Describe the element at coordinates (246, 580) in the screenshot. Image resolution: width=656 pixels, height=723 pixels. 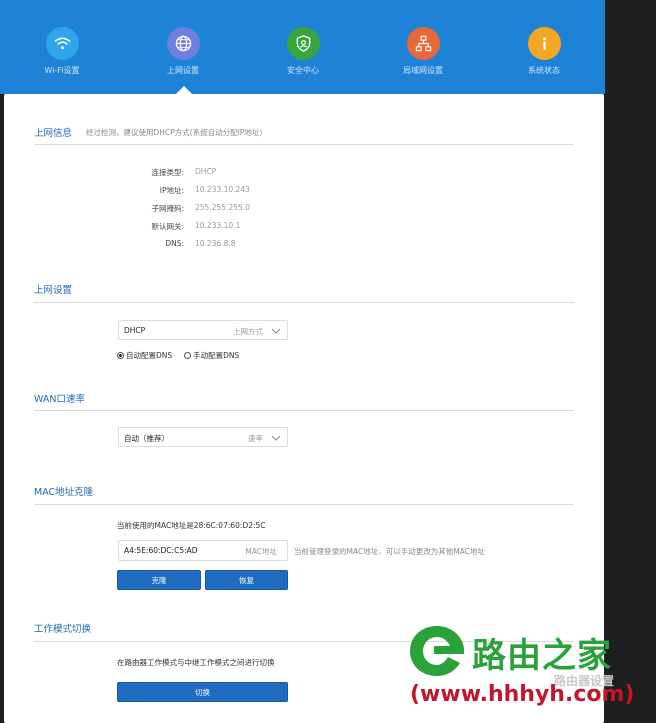
I see `restore-button: 恢复` at that location.